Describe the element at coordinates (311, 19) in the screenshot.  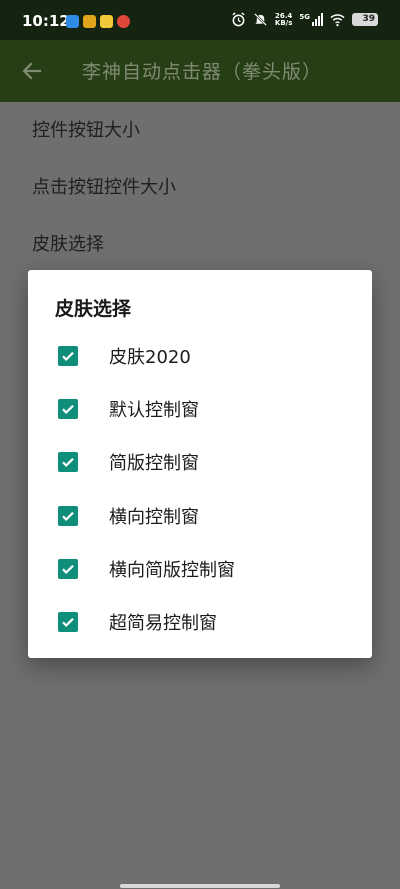
I see `cell-signal-icon: 5G` at that location.